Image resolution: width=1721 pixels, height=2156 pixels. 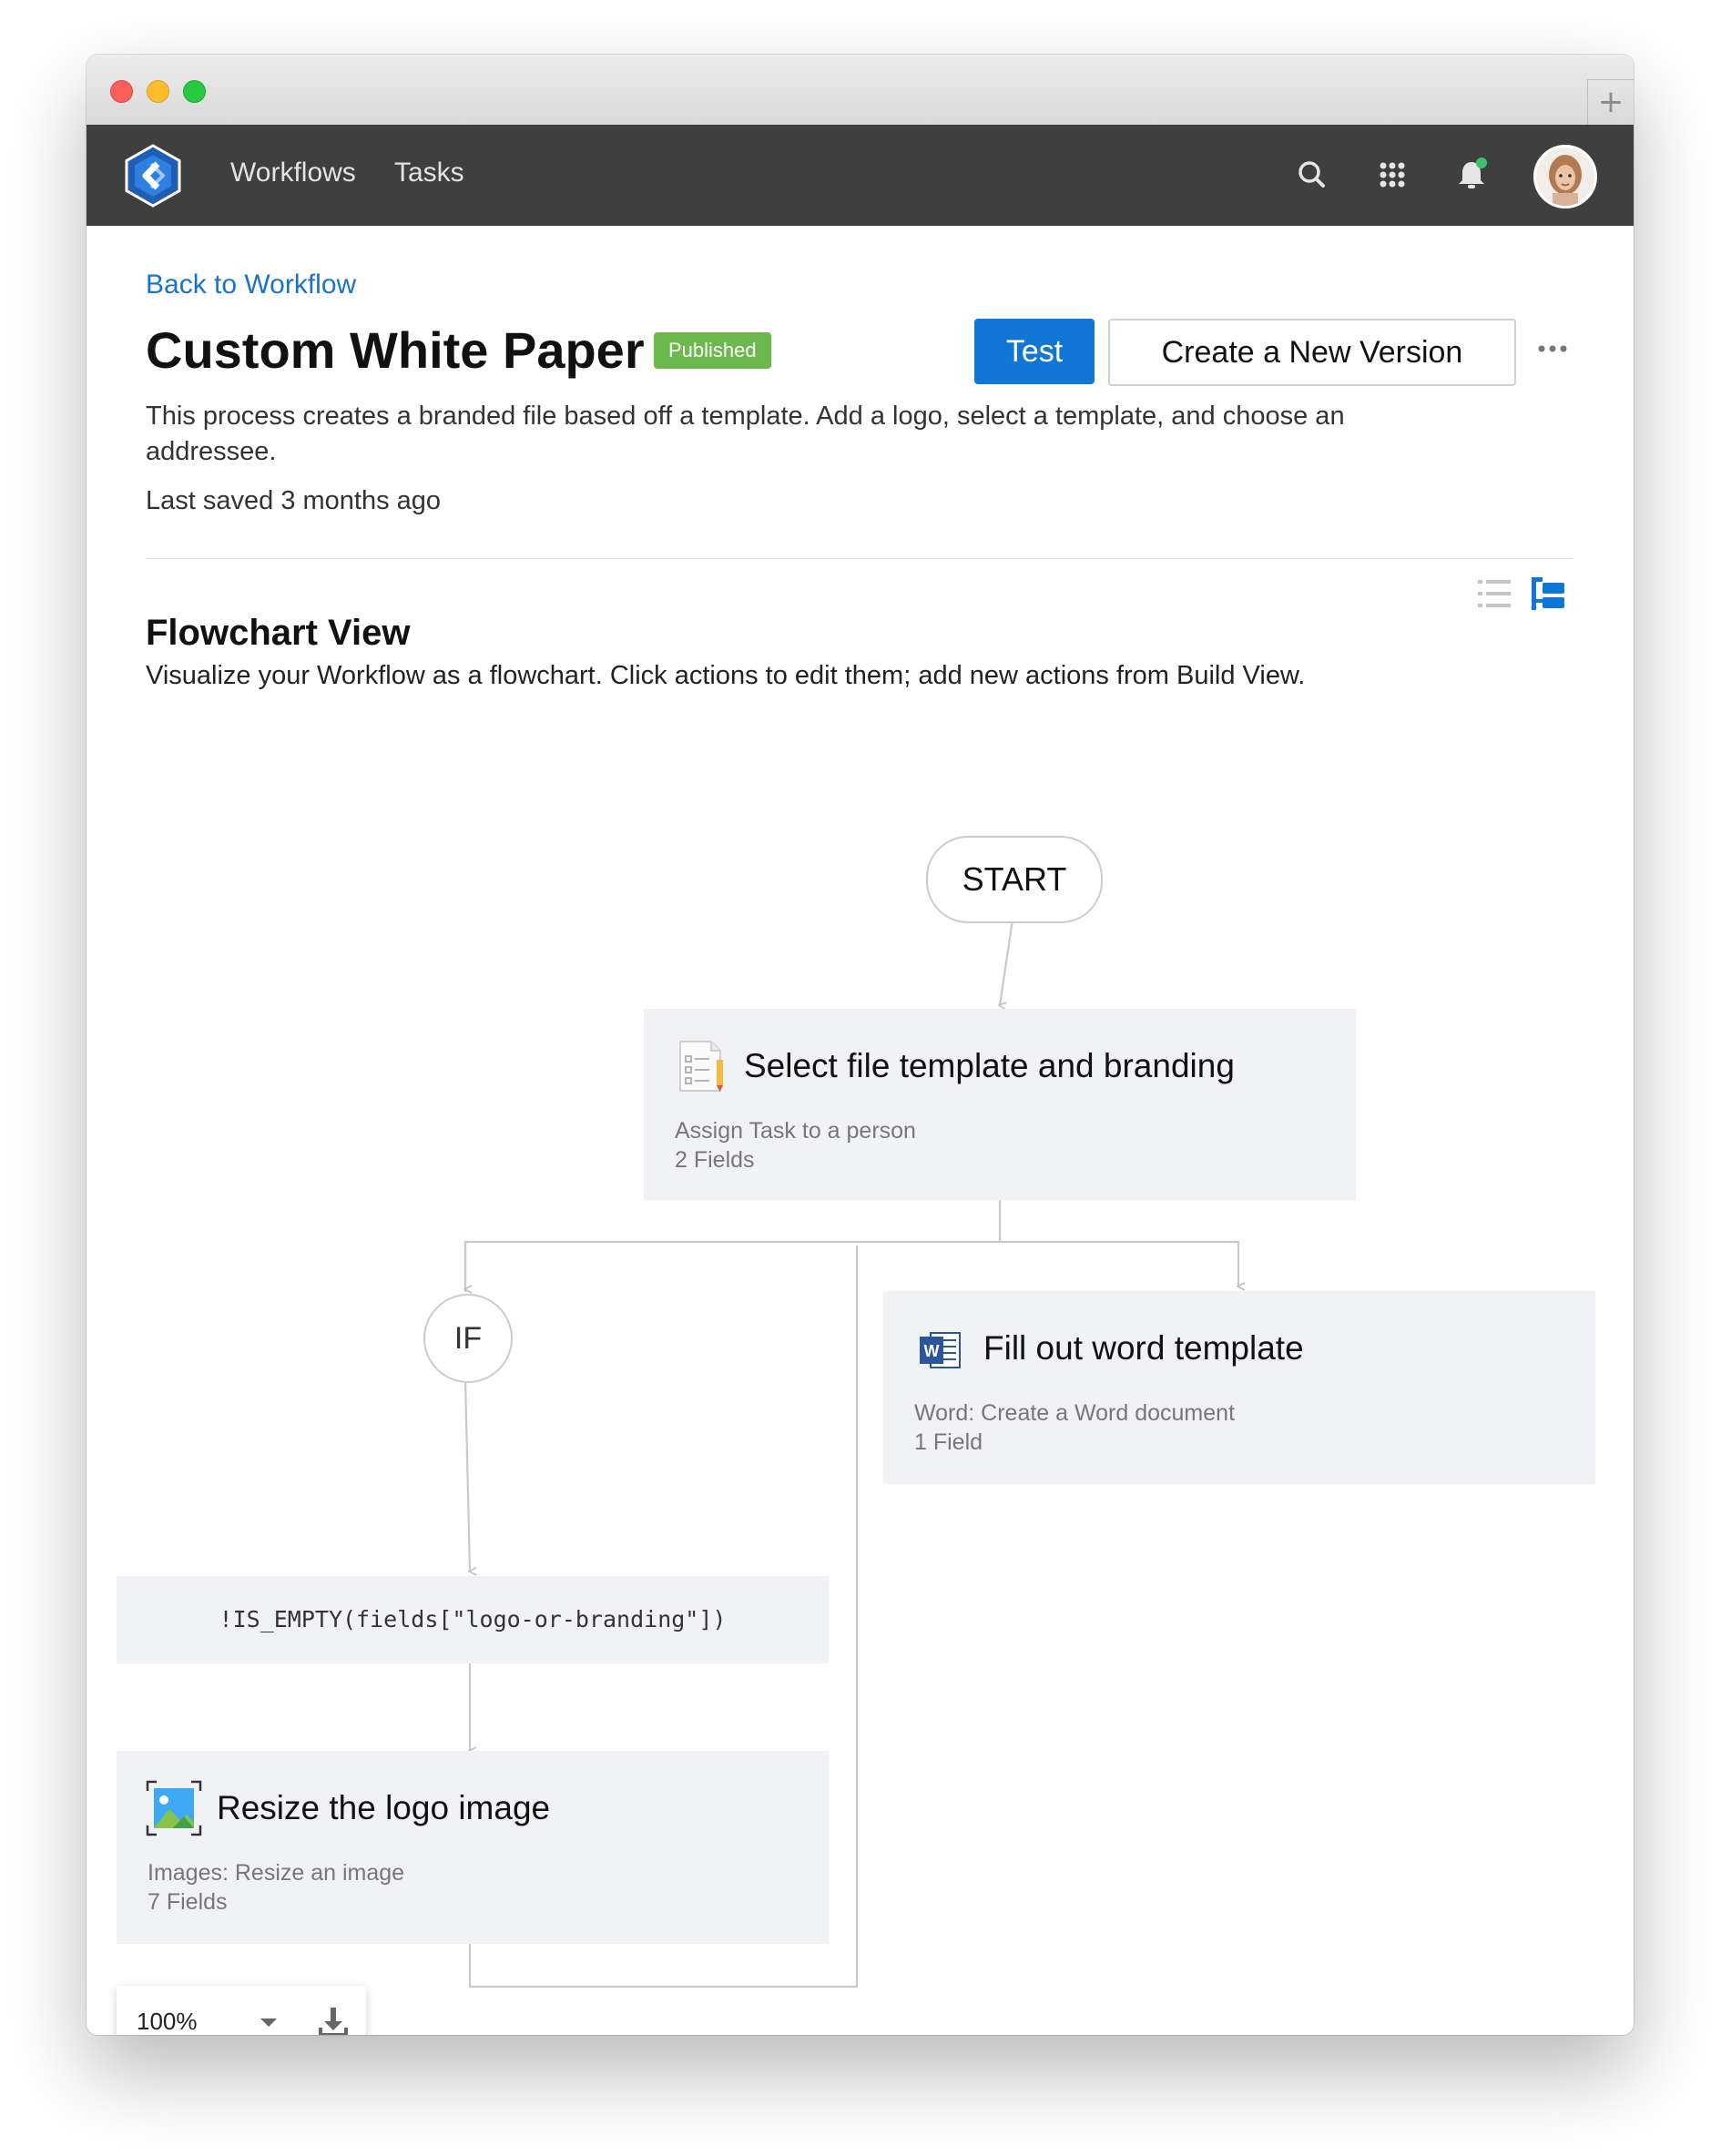 I want to click on action-card-title: Resize the logo image, so click(x=384, y=1807).